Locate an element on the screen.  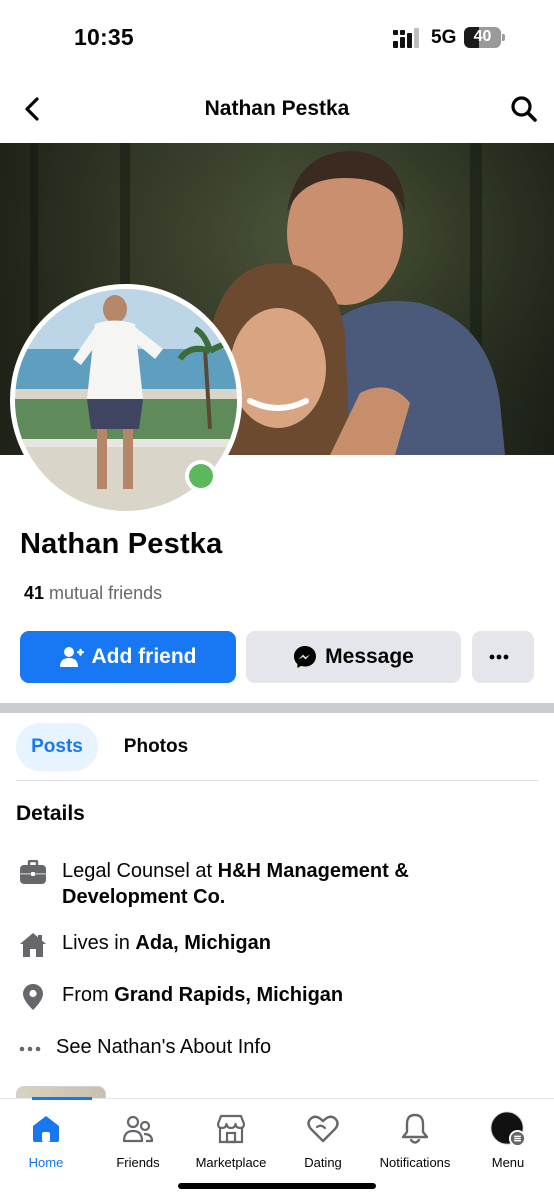
detail-lives-in: Lives in Ada, Michigan is located at coordinates (278, 945).